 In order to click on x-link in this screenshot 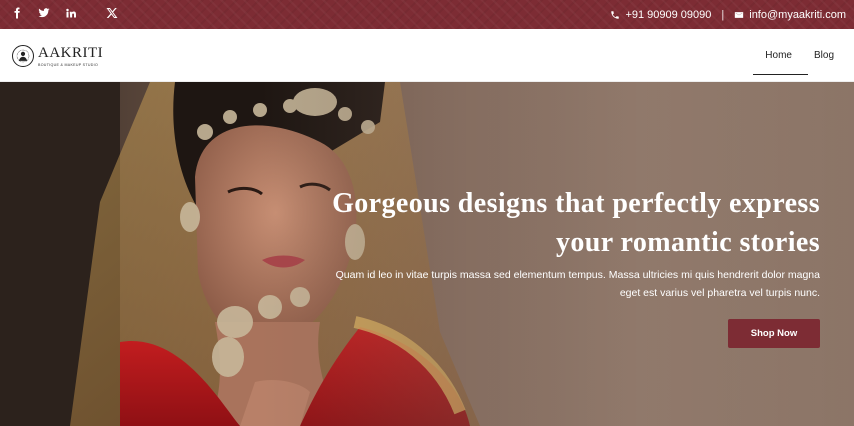, I will do `click(112, 15)`.